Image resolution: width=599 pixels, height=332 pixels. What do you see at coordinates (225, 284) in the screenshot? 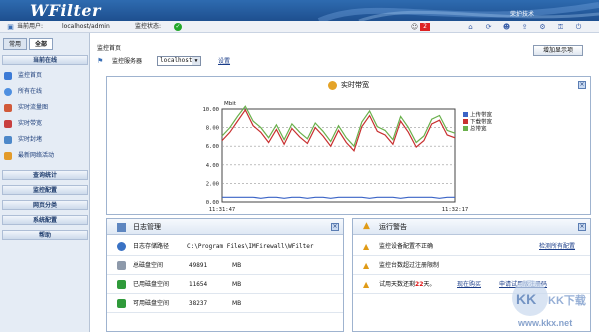
I see `disk-used-row: 已用磁盘空间 11654 MB` at bounding box center [225, 284].